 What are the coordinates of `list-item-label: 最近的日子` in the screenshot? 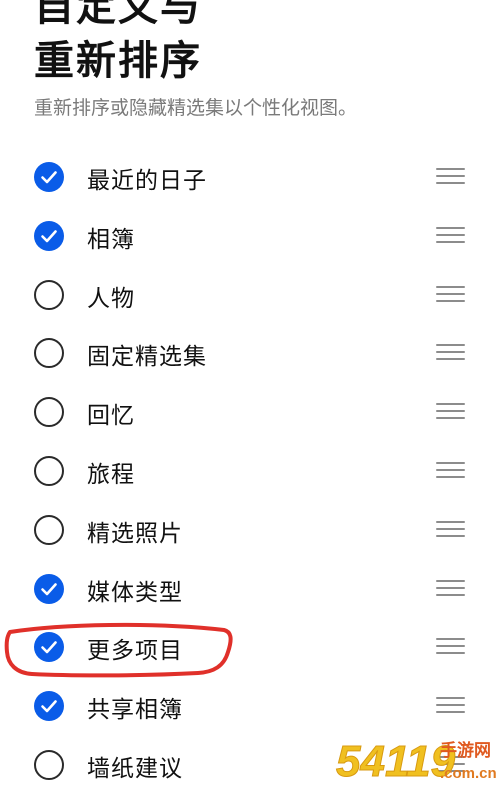 It's located at (147, 181).